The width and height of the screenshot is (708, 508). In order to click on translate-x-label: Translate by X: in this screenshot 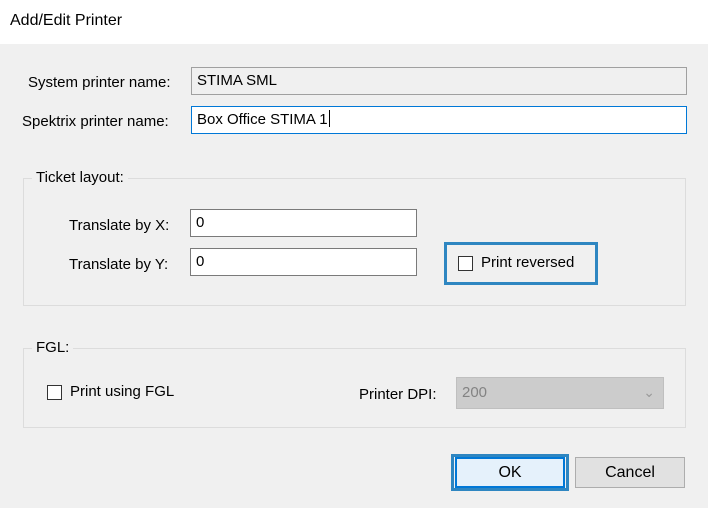, I will do `click(119, 225)`.